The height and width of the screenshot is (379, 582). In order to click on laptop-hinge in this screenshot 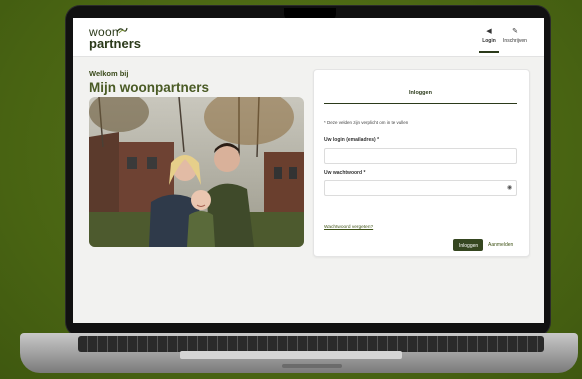, I will do `click(312, 366)`.